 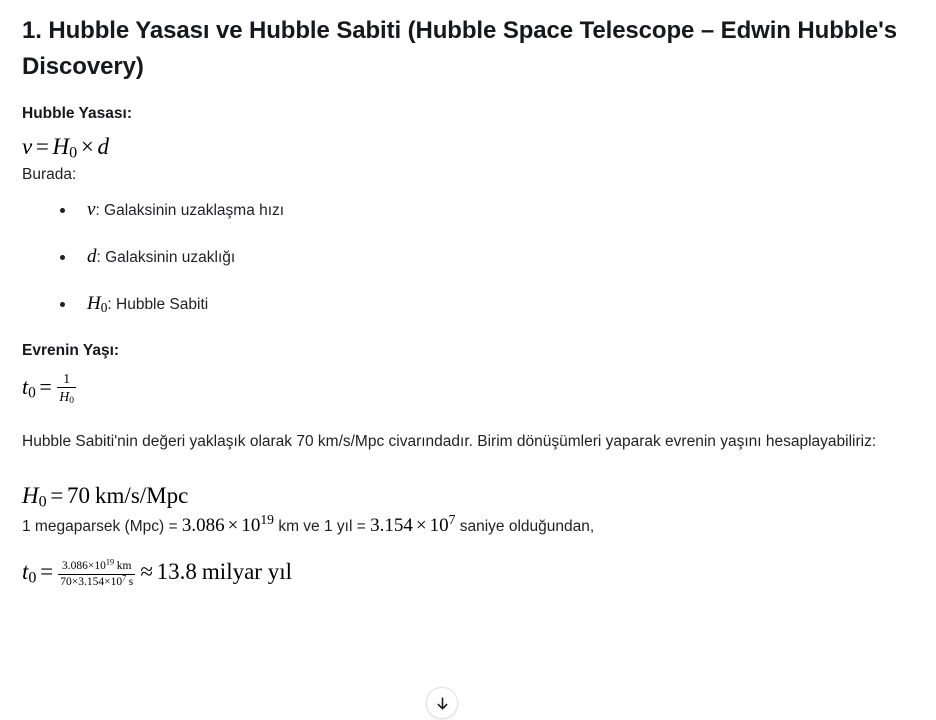 What do you see at coordinates (158, 304) in the screenshot?
I see `definition-text: : Hubble Sabiti` at bounding box center [158, 304].